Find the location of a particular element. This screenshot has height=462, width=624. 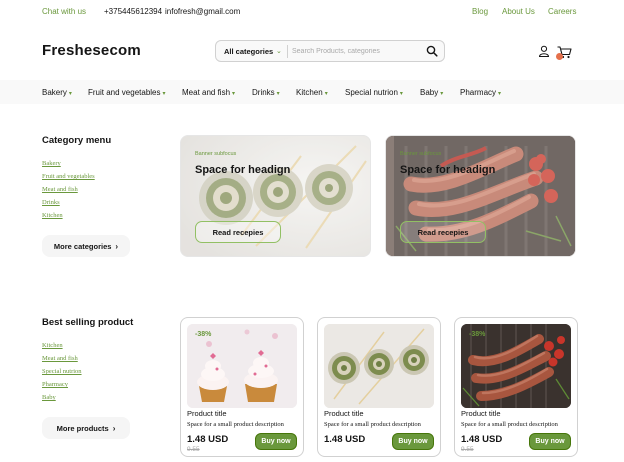

product-image is located at coordinates (379, 366).